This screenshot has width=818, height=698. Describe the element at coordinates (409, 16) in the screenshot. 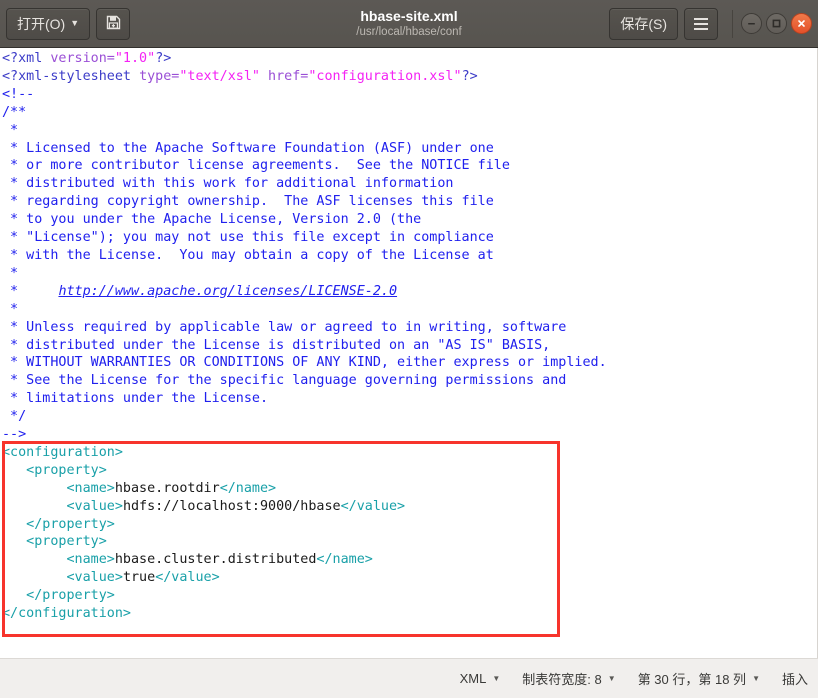

I see `page-title: hbase-site.xml` at that location.